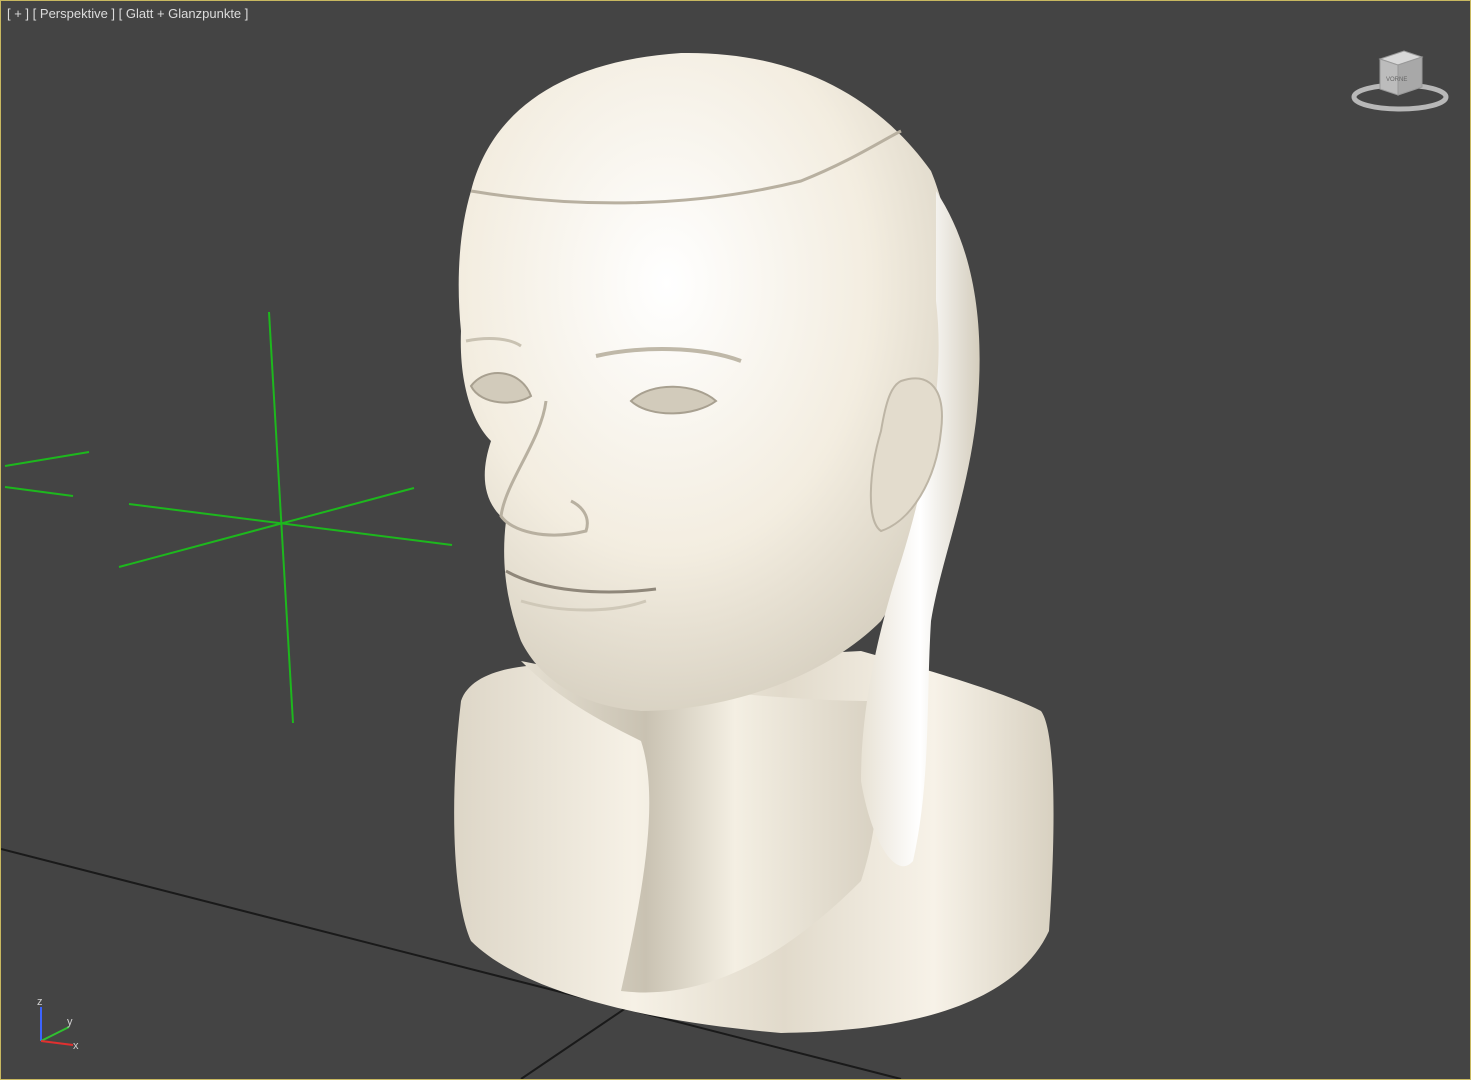 Image resolution: width=1471 pixels, height=1080 pixels. Describe the element at coordinates (285, 517) in the screenshot. I see `point-helper` at that location.